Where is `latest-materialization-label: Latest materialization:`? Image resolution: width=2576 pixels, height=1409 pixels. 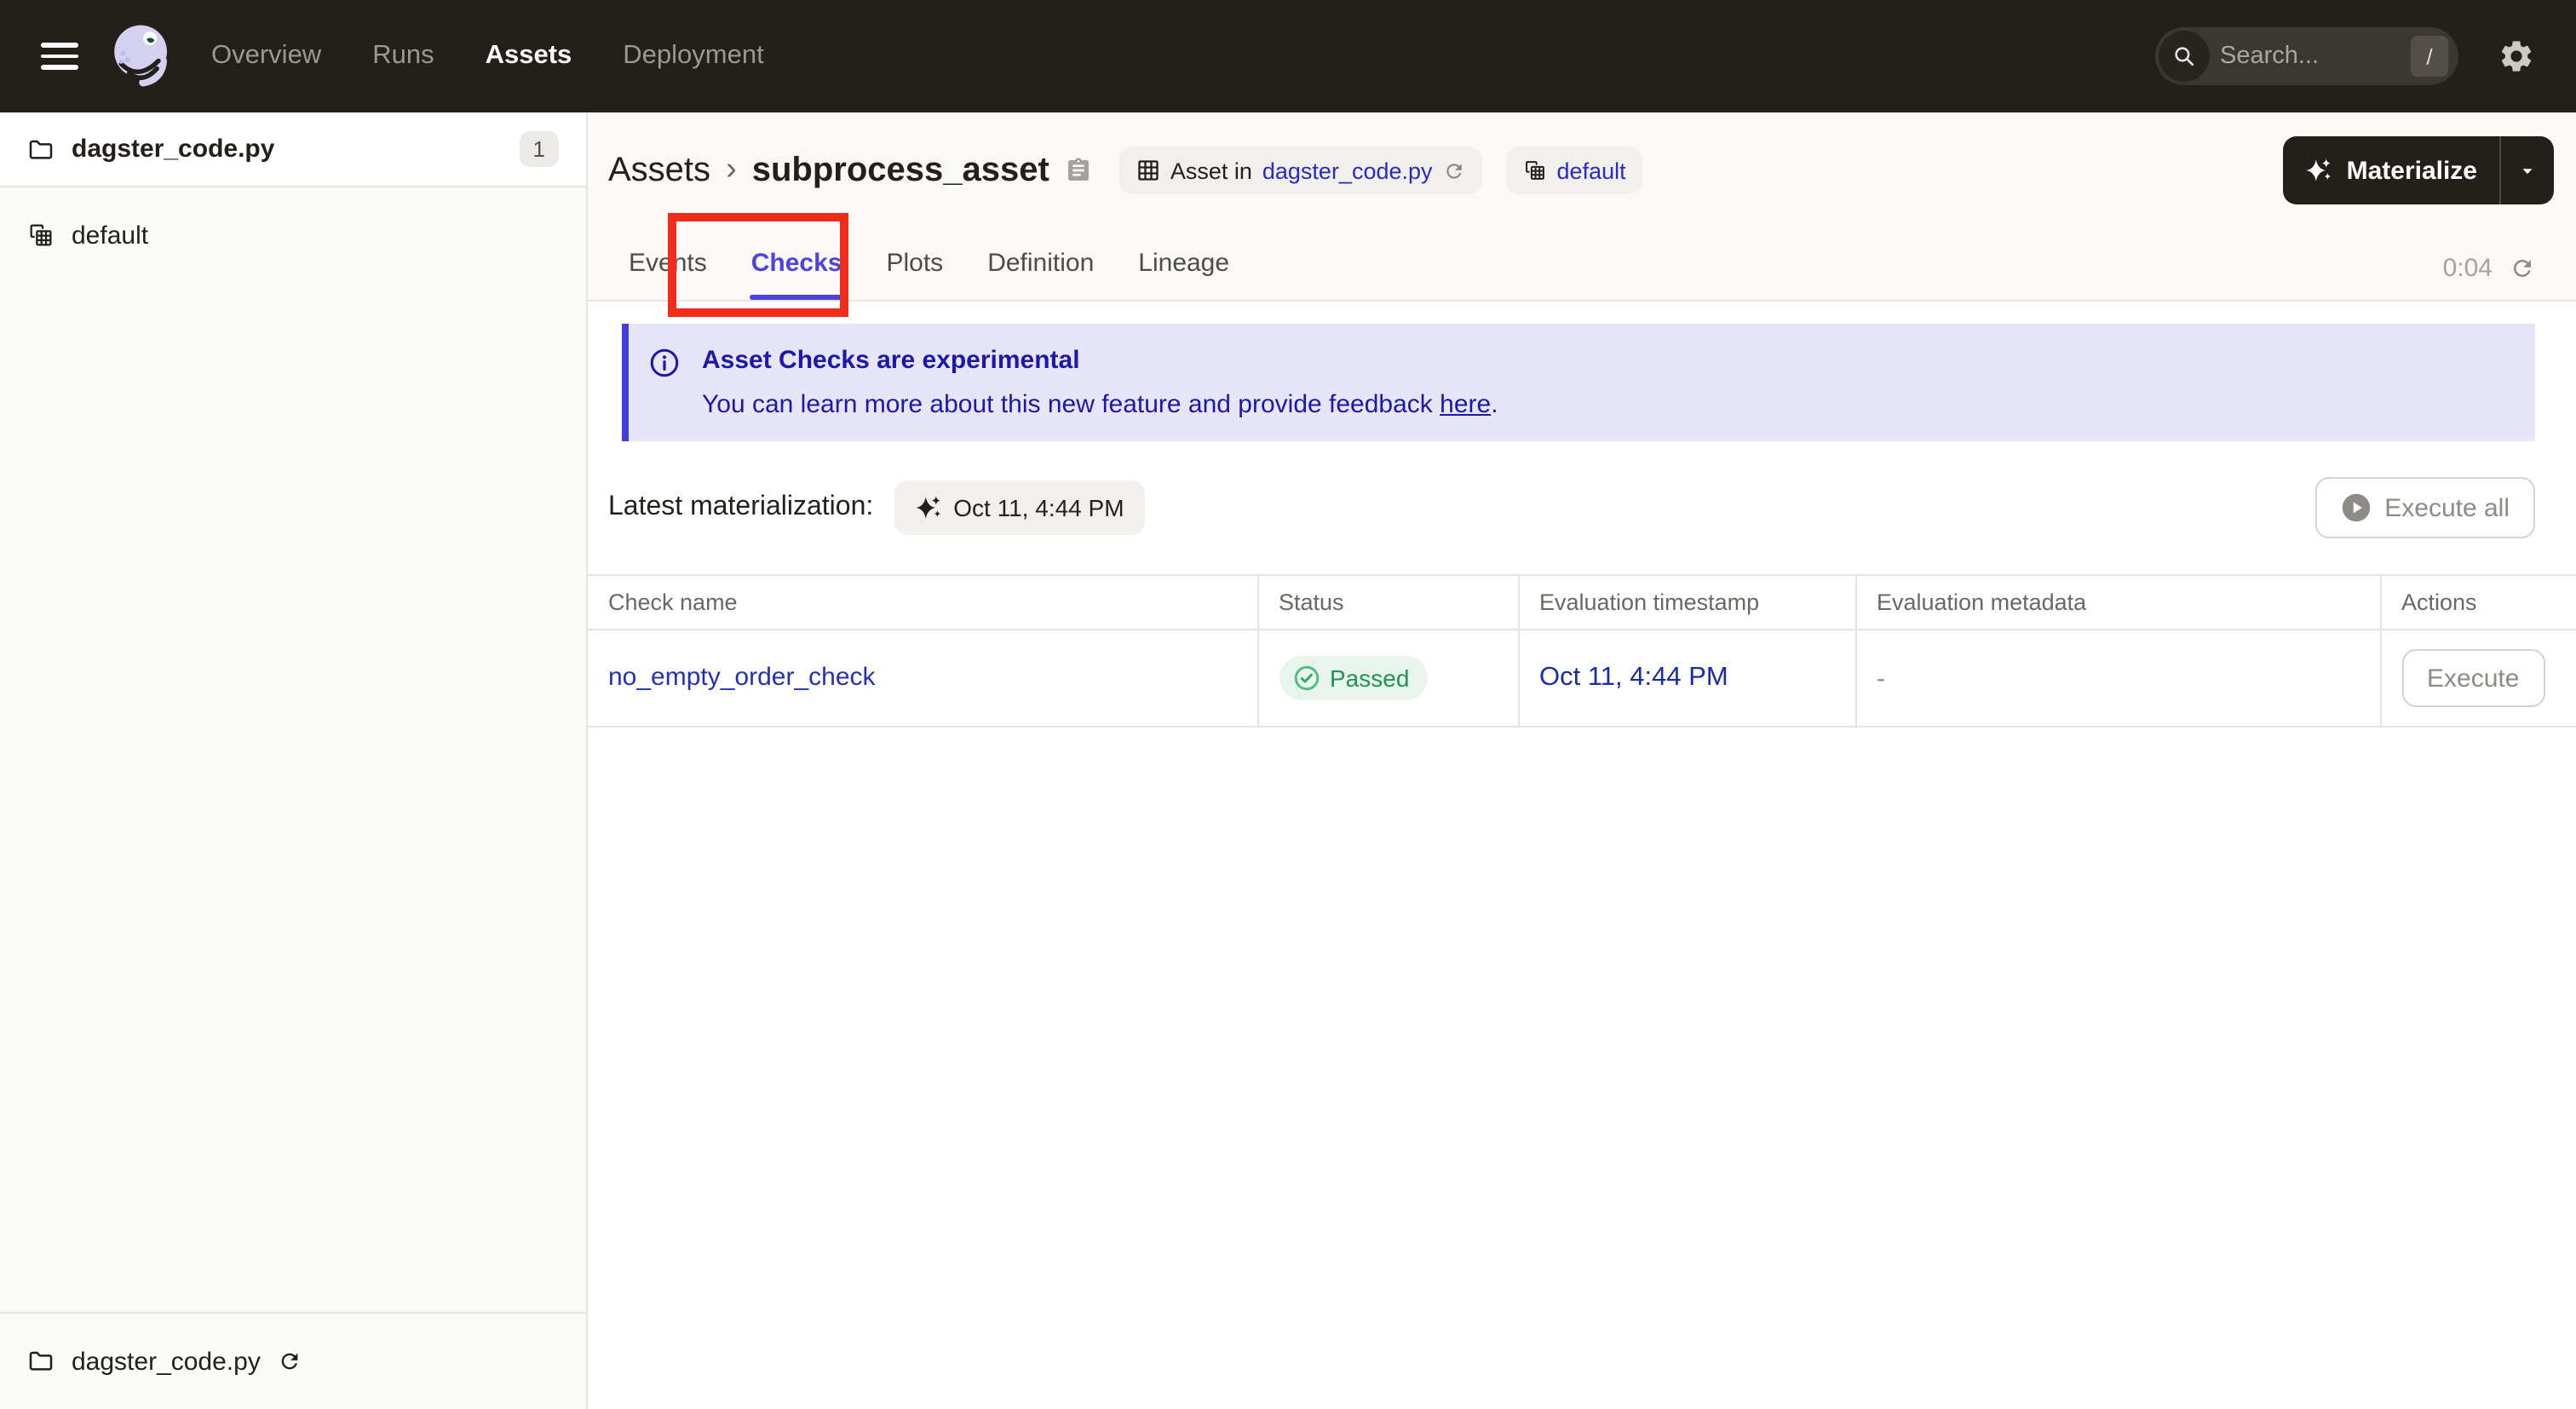
latest-materialization-label: Latest materialization: is located at coordinates (741, 506).